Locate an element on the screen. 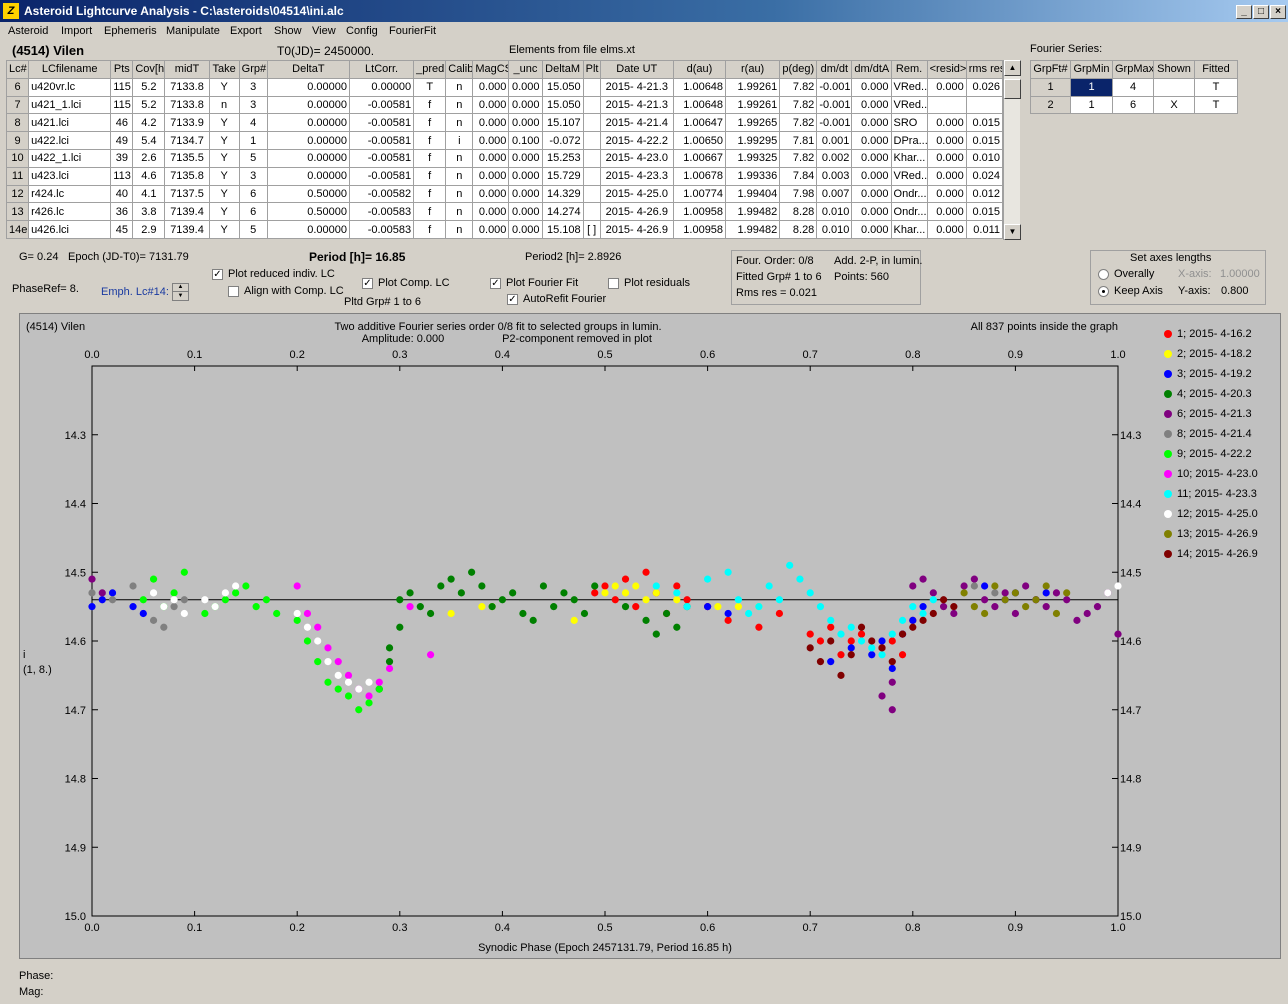 The height and width of the screenshot is (1004, 1288). lc-col-header: <resid> is located at coordinates (946, 69).